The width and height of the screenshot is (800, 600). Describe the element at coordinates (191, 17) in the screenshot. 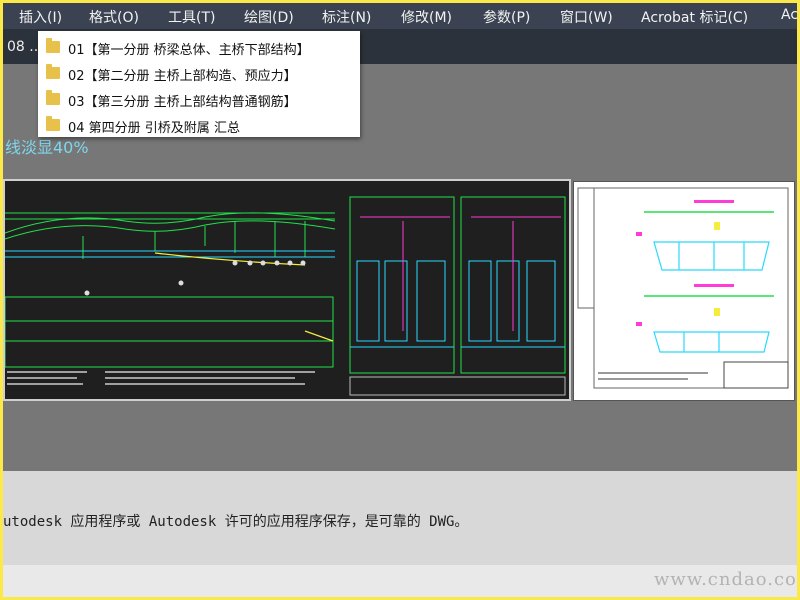

I see `menu-tools: 工具(T)` at that location.